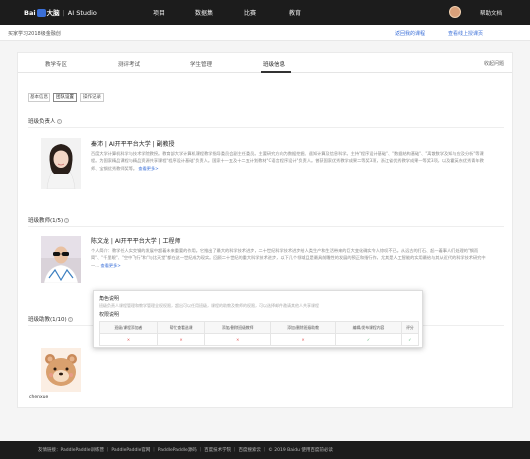 The width and height of the screenshot is (530, 459). Describe the element at coordinates (201, 64) in the screenshot. I see `tab-students: 学生管理` at that location.